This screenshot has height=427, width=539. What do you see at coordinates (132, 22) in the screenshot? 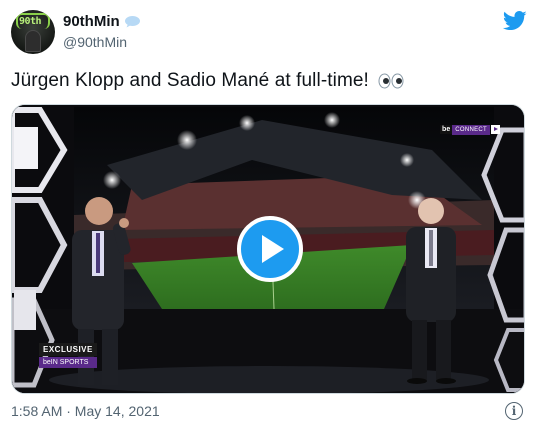
I see `speech-bubble-icon` at bounding box center [132, 22].